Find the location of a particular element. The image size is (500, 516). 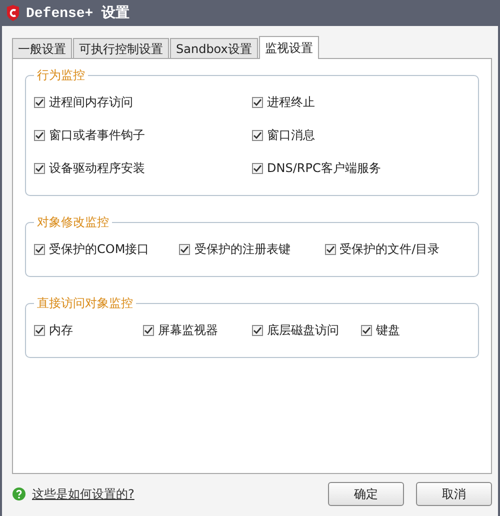

tab: Sandbox设置 is located at coordinates (214, 48).